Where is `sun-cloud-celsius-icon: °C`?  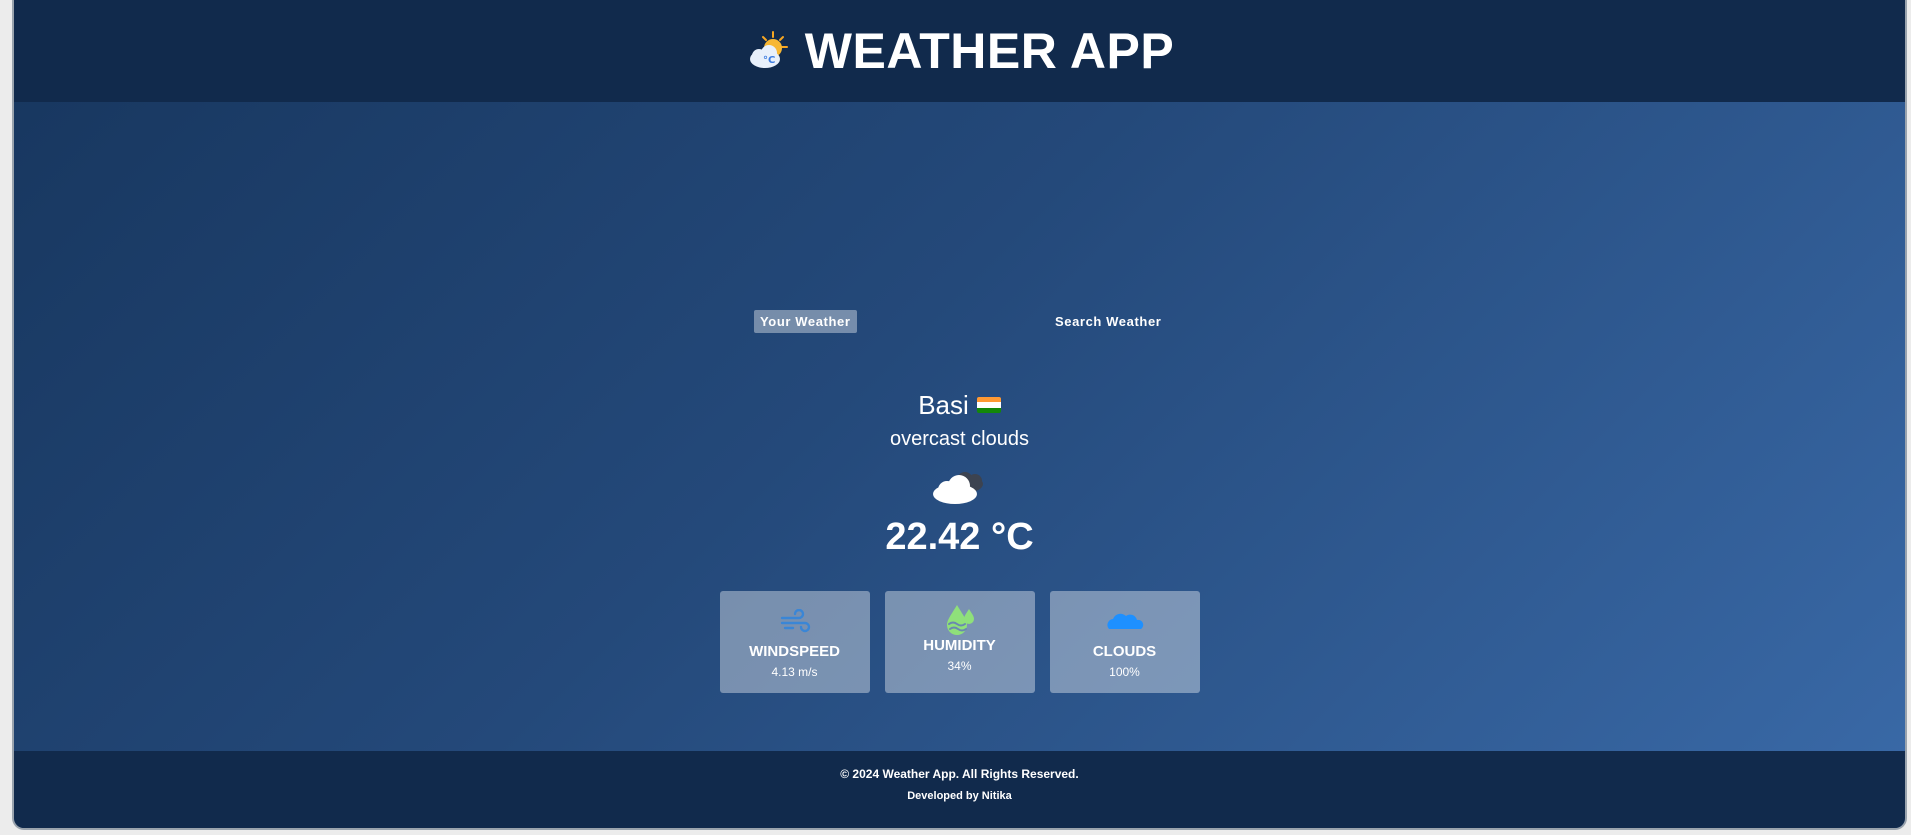
sun-cloud-celsius-icon: °C is located at coordinates (768, 51).